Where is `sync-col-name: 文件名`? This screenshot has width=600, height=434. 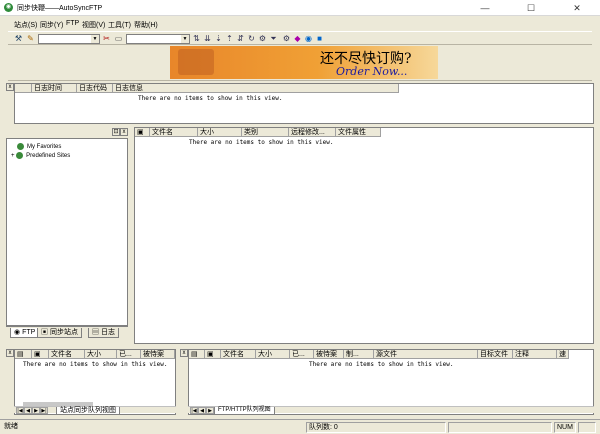 sync-col-name: 文件名 is located at coordinates (67, 354).